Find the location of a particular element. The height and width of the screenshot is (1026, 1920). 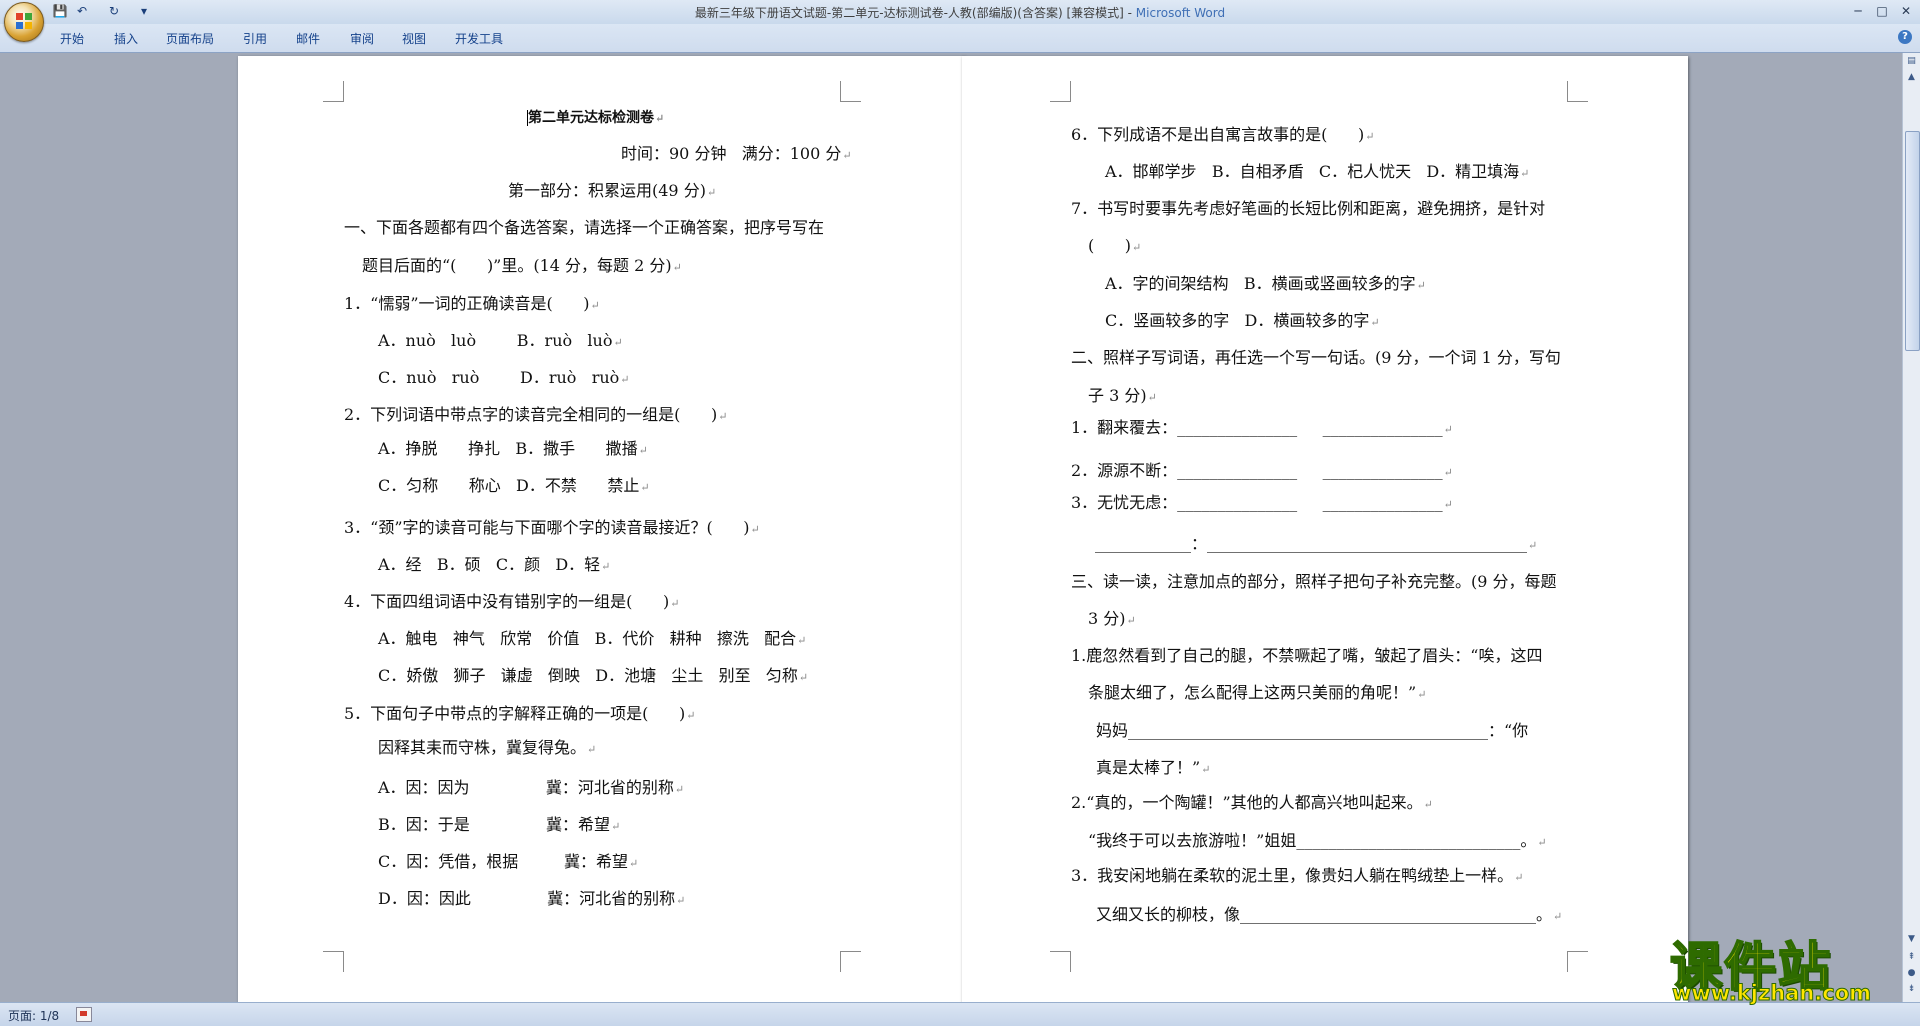

watermark-url: www.kjzhan.com is located at coordinates (1771, 993).